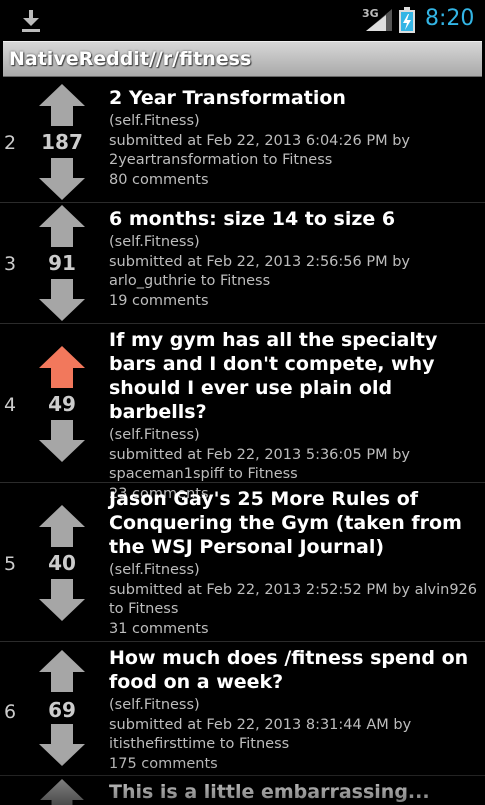 The width and height of the screenshot is (485, 805). What do you see at coordinates (10, 143) in the screenshot?
I see `post-rank: 2` at bounding box center [10, 143].